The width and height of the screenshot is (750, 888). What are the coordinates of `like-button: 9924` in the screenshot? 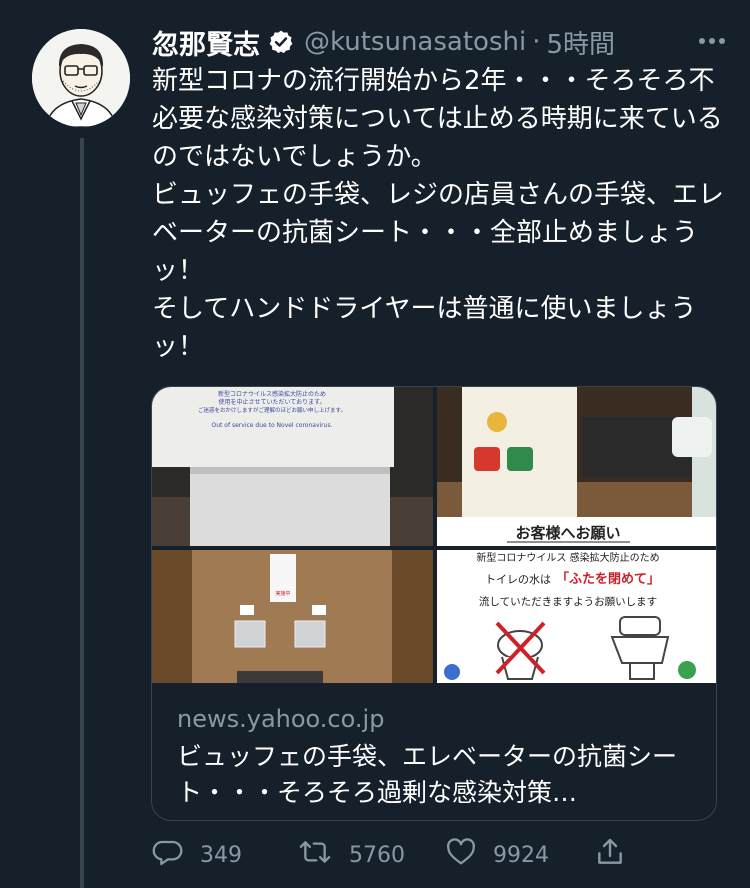 It's located at (497, 855).